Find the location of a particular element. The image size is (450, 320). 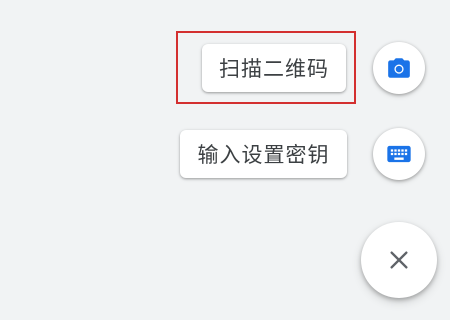

scan-qr-code-fab is located at coordinates (399, 68).